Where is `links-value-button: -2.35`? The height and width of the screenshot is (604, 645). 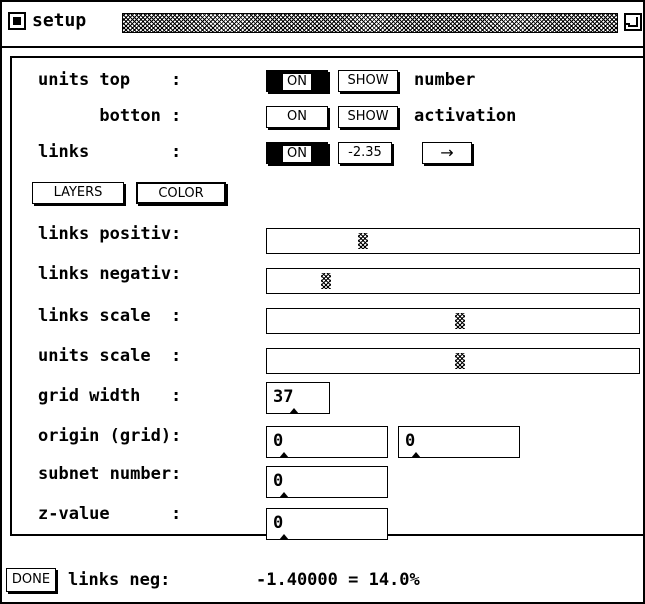
links-value-button: -2.35 is located at coordinates (365, 153).